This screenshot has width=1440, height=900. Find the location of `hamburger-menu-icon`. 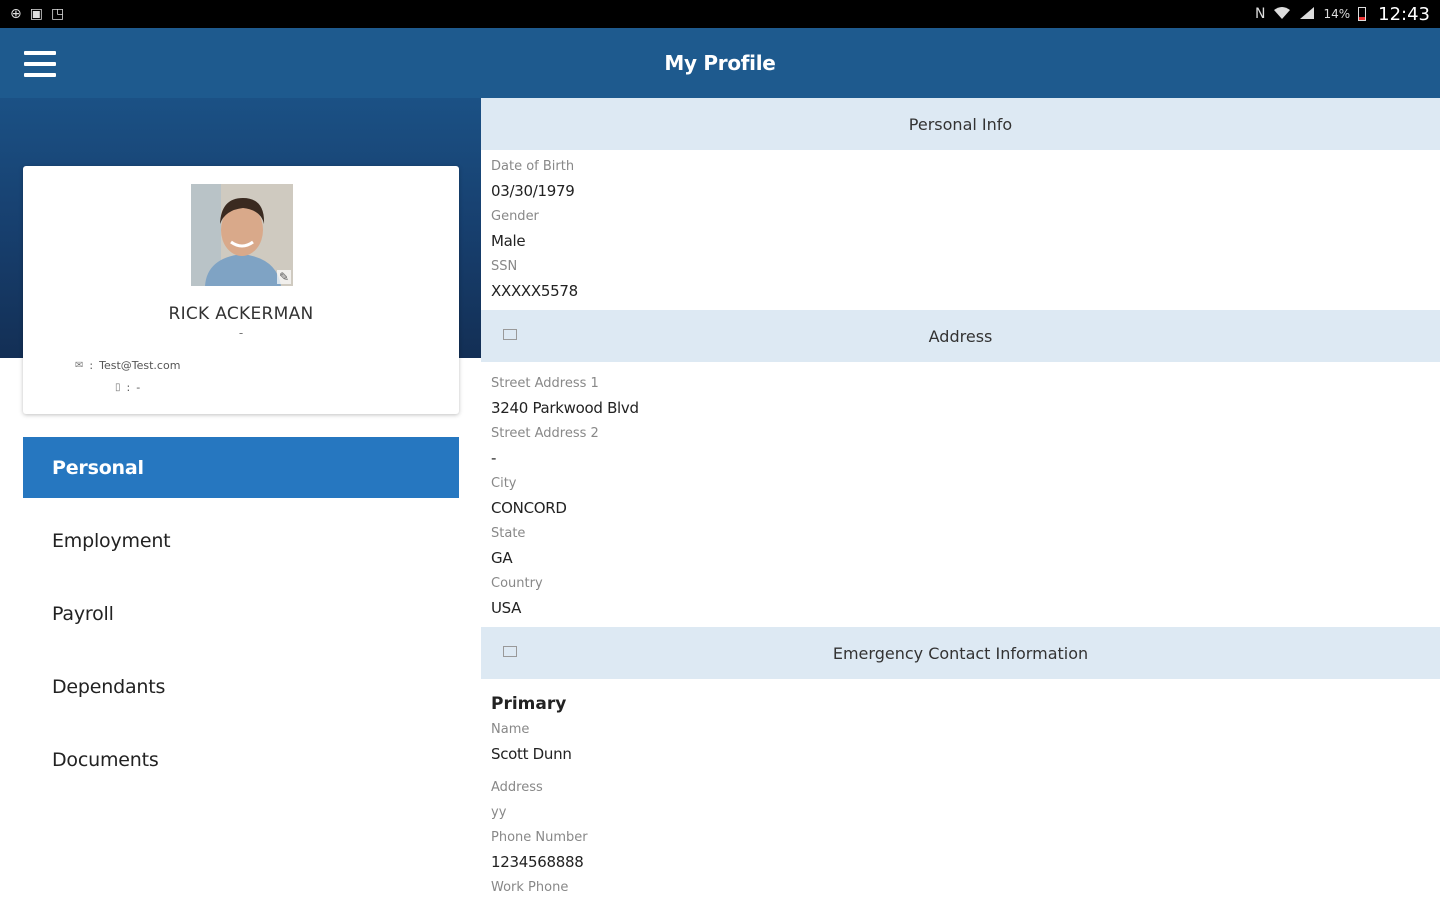

hamburger-menu-icon is located at coordinates (40, 64).